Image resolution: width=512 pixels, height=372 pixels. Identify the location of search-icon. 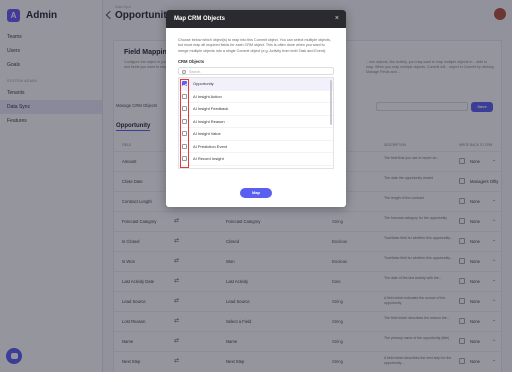
(184, 71).